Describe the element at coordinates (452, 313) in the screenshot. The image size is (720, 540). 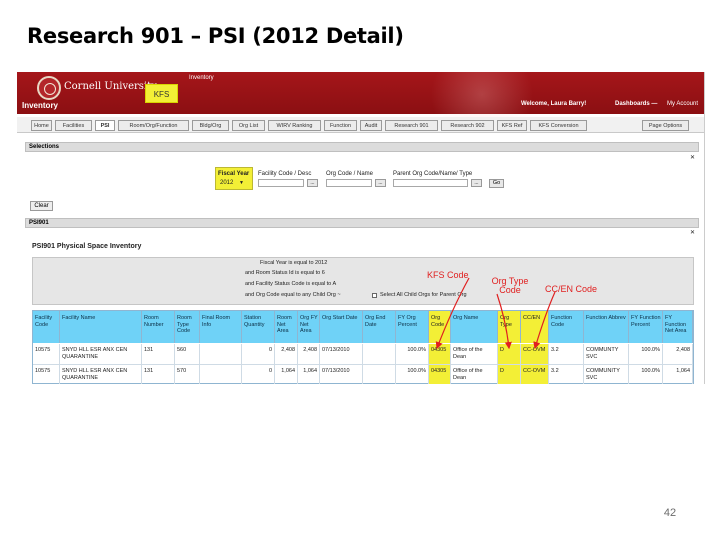
I see `kfs-code-arrow` at that location.